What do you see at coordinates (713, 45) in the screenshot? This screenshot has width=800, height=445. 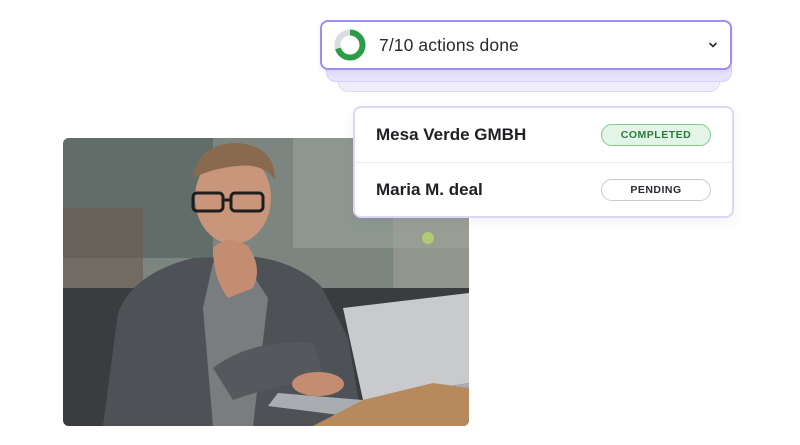 I see `chevron-down-icon` at bounding box center [713, 45].